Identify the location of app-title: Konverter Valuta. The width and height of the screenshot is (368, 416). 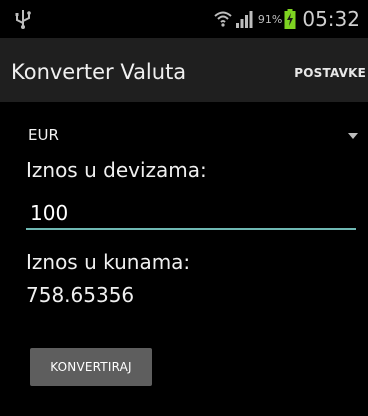
(99, 72).